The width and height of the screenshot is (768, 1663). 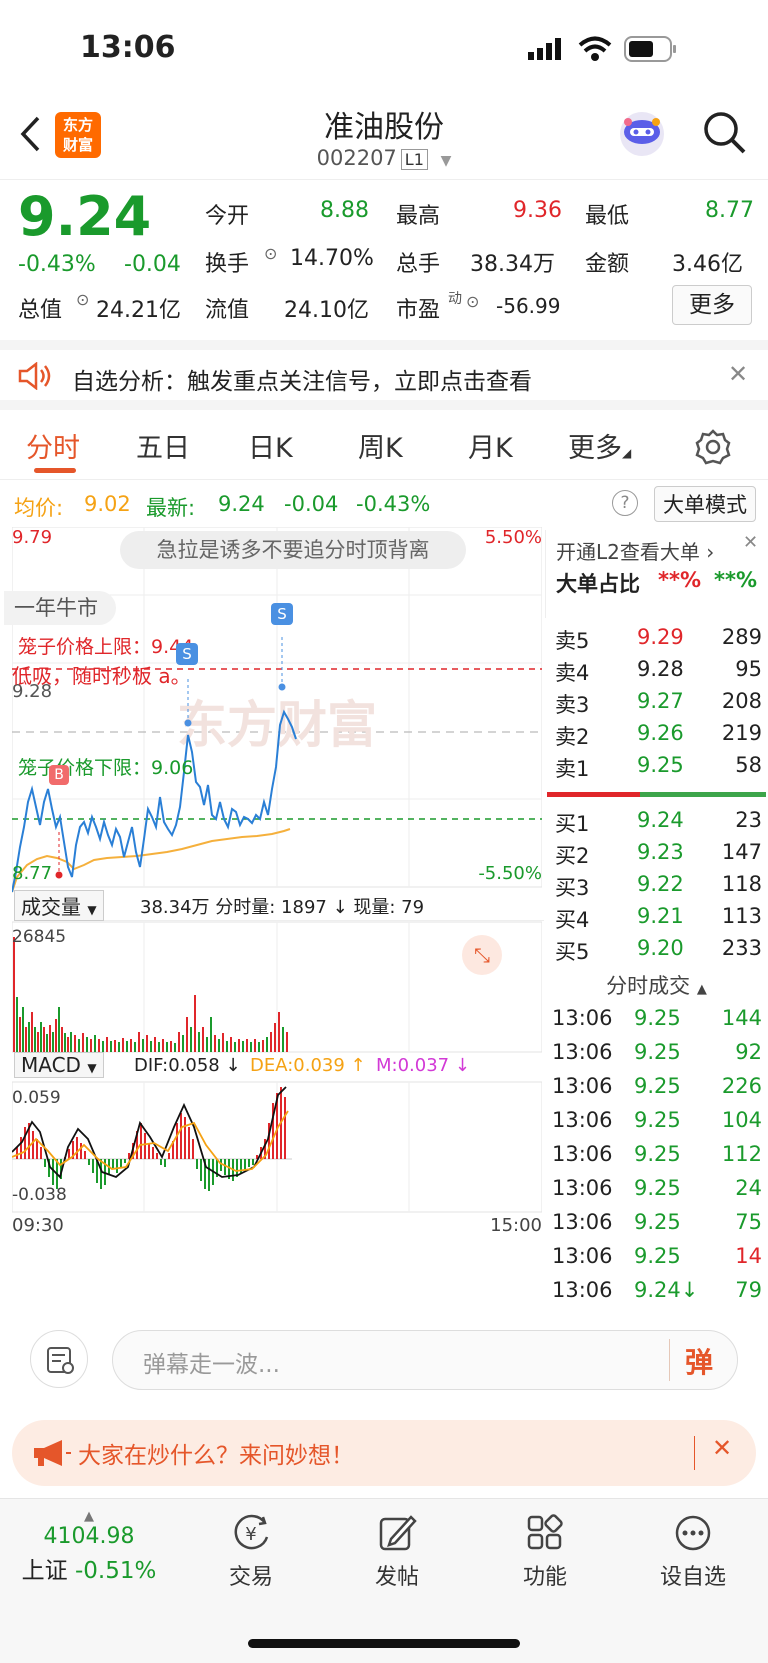 I want to click on danmu-bar: 弹幕走一波... 弹, so click(x=384, y=1360).